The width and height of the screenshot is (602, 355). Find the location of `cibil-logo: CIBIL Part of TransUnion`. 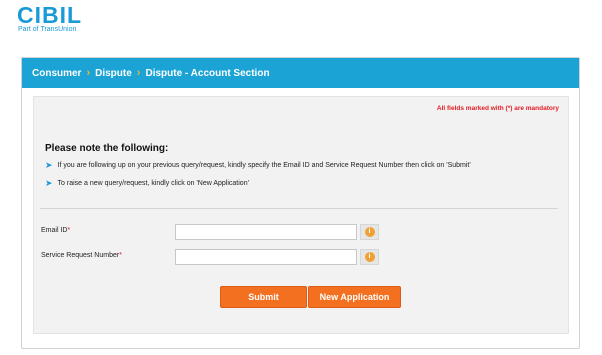

cibil-logo: CIBIL Part of TransUnion is located at coordinates (49, 18).